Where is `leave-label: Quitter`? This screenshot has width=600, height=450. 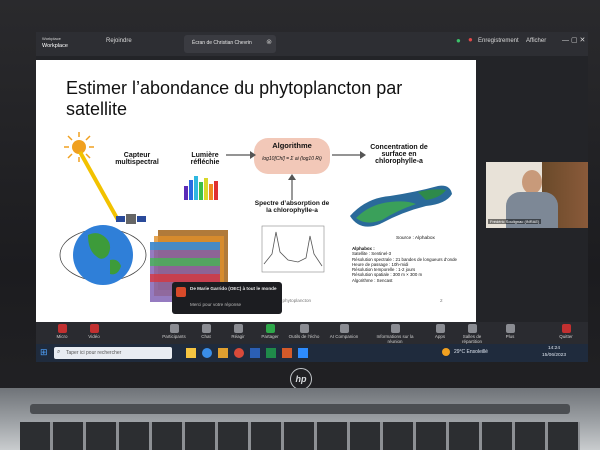 leave-label: Quitter is located at coordinates (566, 336).